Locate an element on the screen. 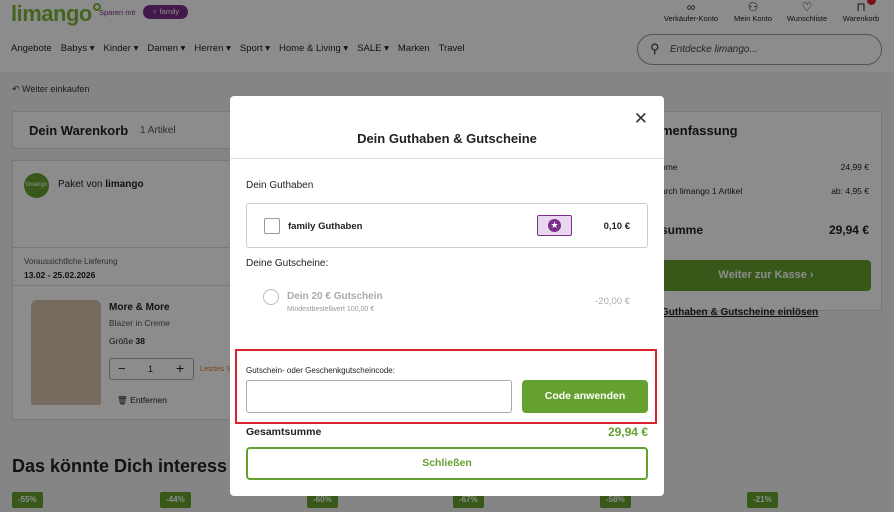 The height and width of the screenshot is (512, 894). family-guthaben-label: family Guthaben is located at coordinates (325, 226).